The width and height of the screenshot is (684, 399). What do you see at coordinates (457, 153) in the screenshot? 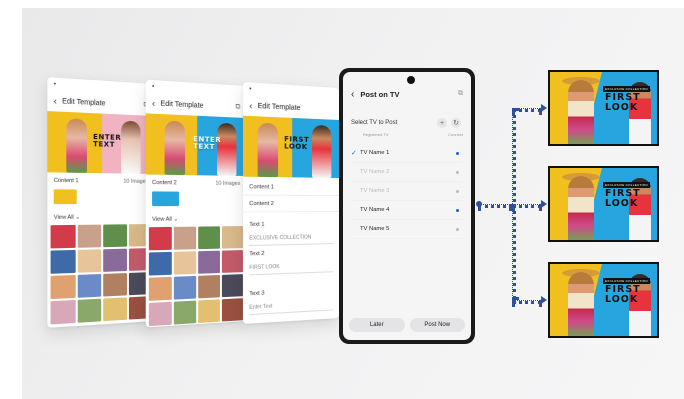
I see `connected-dot-icon` at bounding box center [457, 153].